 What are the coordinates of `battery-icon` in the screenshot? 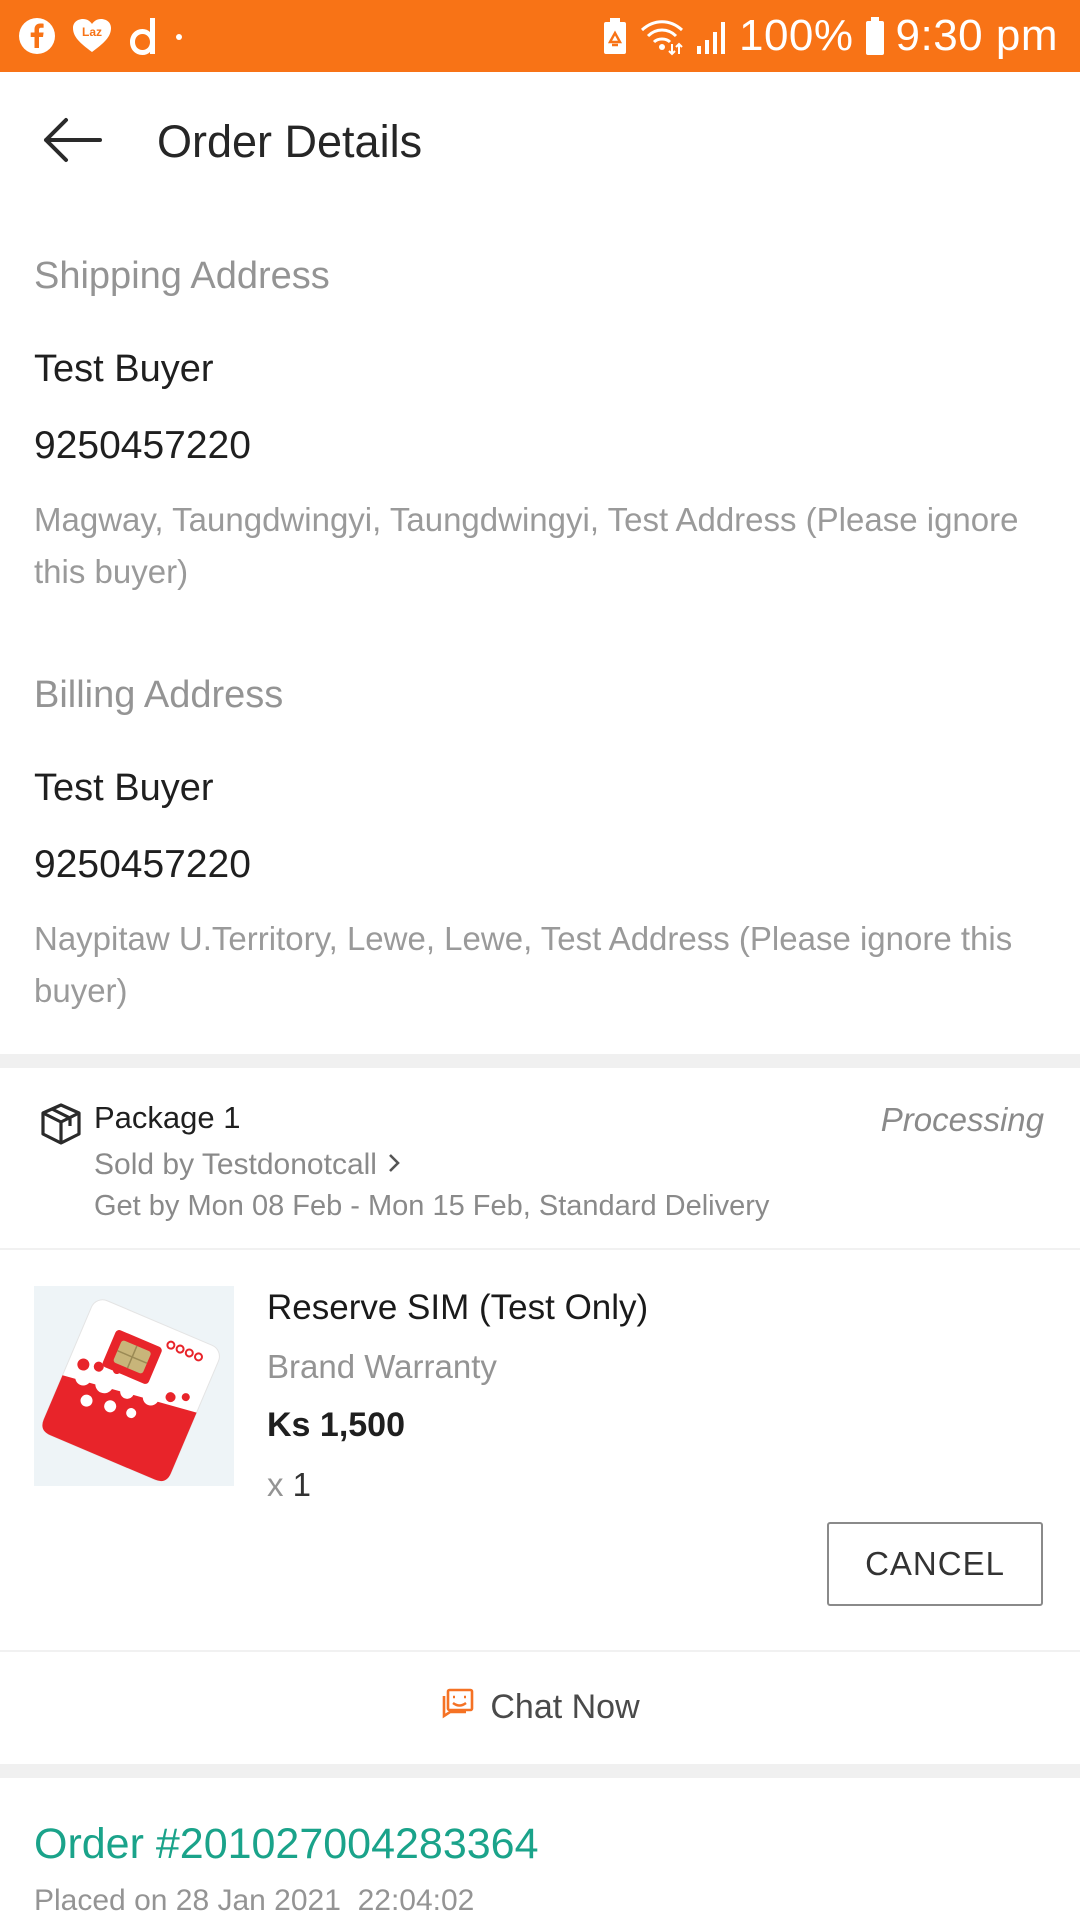 It's located at (875, 36).